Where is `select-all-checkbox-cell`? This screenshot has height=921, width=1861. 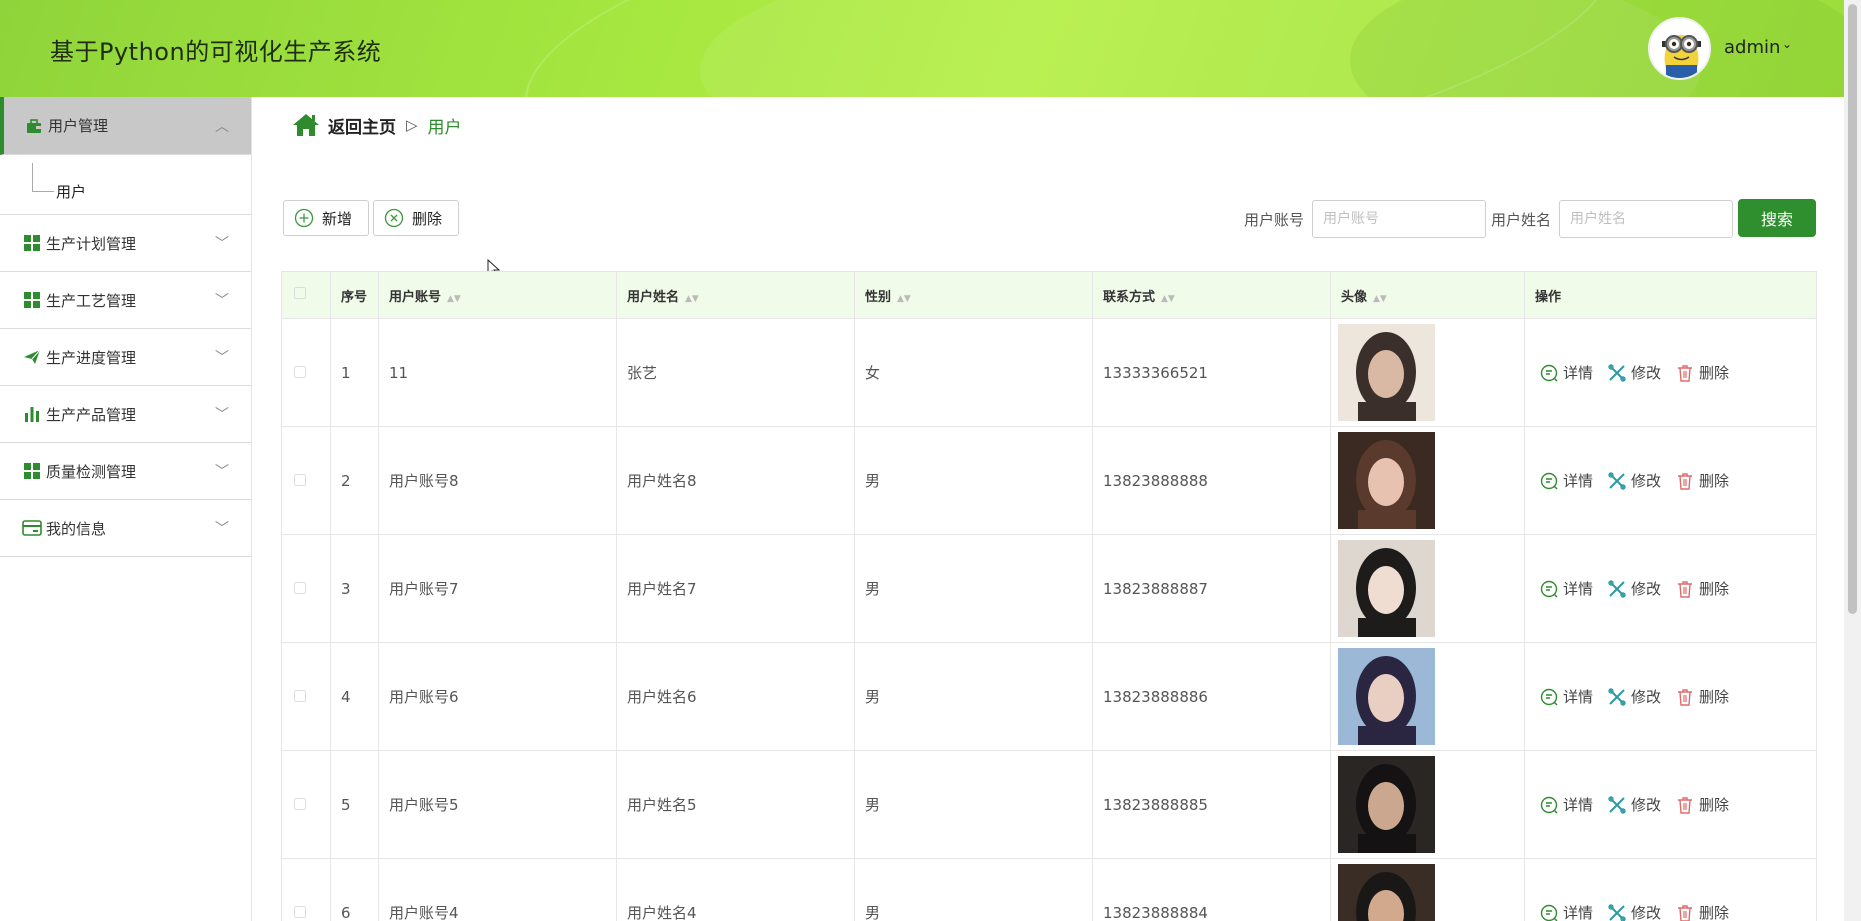
select-all-checkbox-cell is located at coordinates (306, 295).